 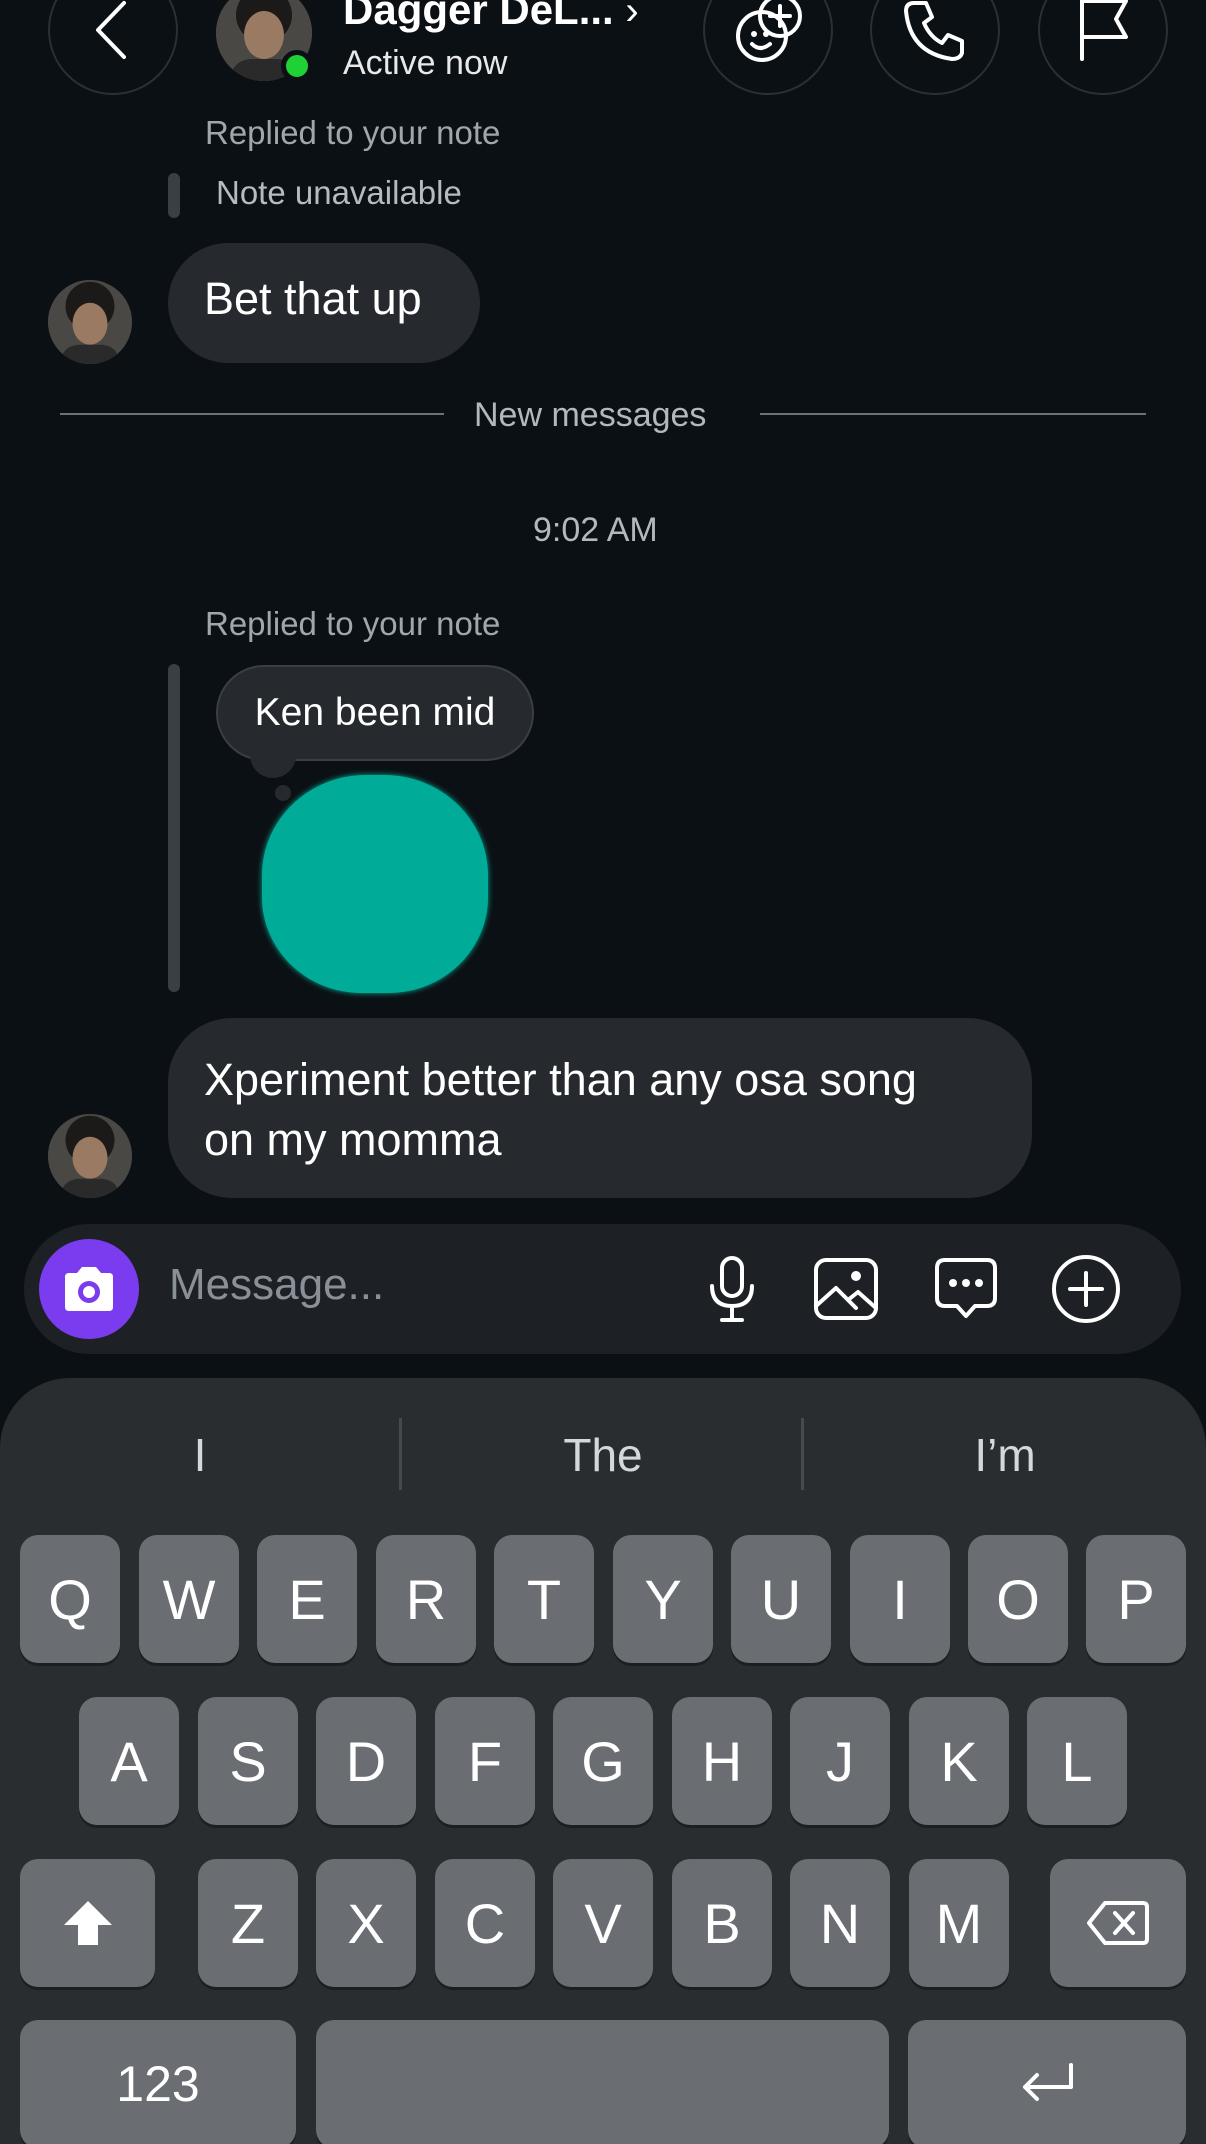 I want to click on call-button, so click(x=935, y=47).